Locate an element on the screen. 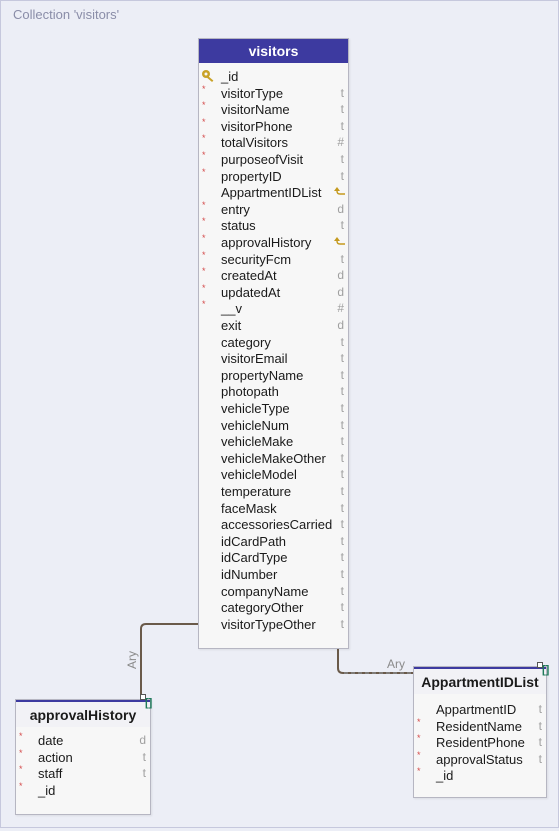 This screenshot has width=559, height=831. field-row: * visitorType t is located at coordinates (273, 93).